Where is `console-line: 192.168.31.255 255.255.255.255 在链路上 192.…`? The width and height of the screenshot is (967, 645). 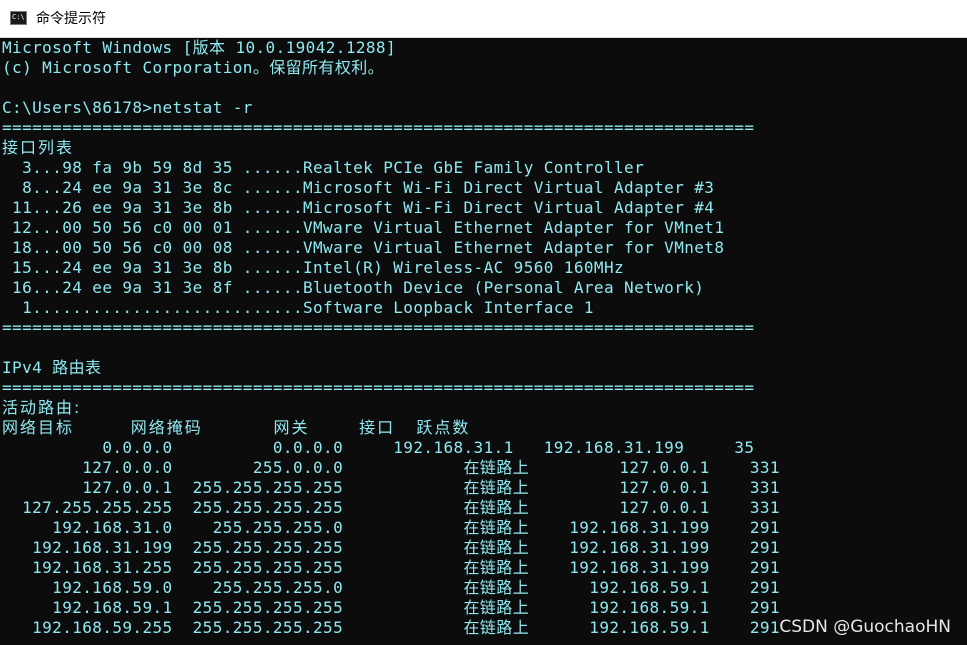
console-line: 192.168.31.255 255.255.255.255 在链路上 192.… is located at coordinates (391, 567).